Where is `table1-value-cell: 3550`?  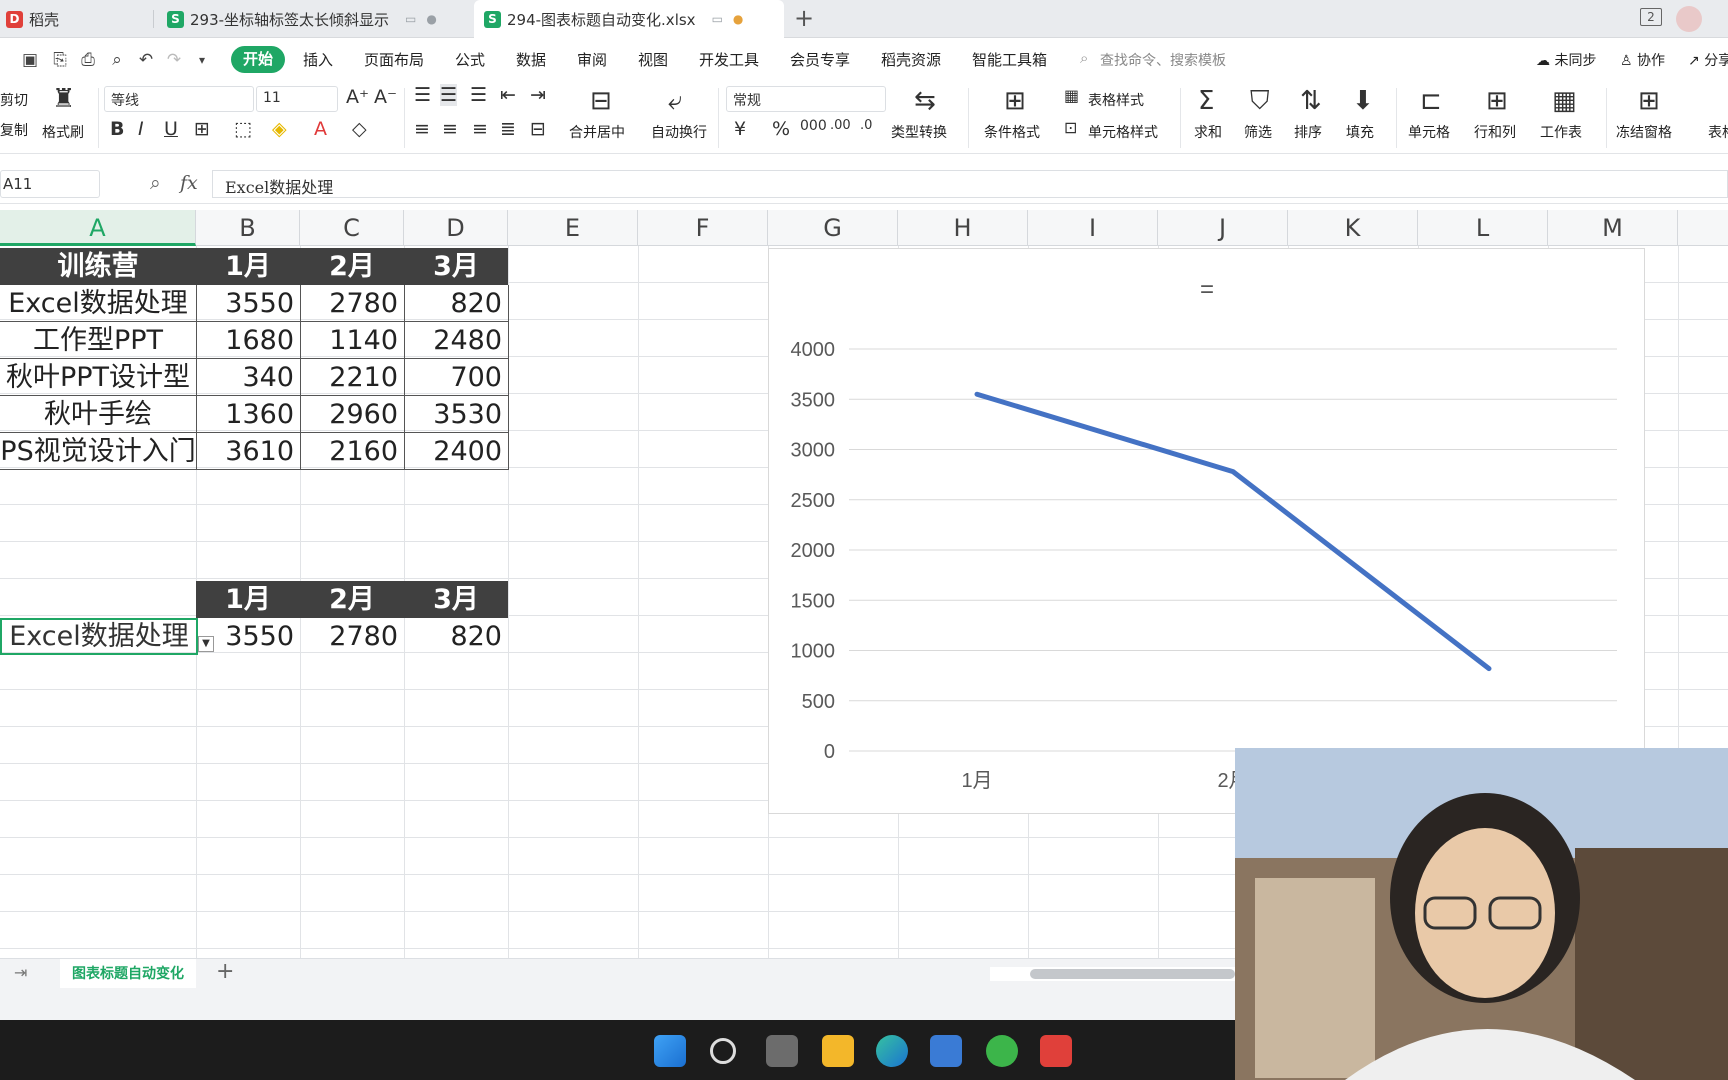 table1-value-cell: 3550 is located at coordinates (248, 303).